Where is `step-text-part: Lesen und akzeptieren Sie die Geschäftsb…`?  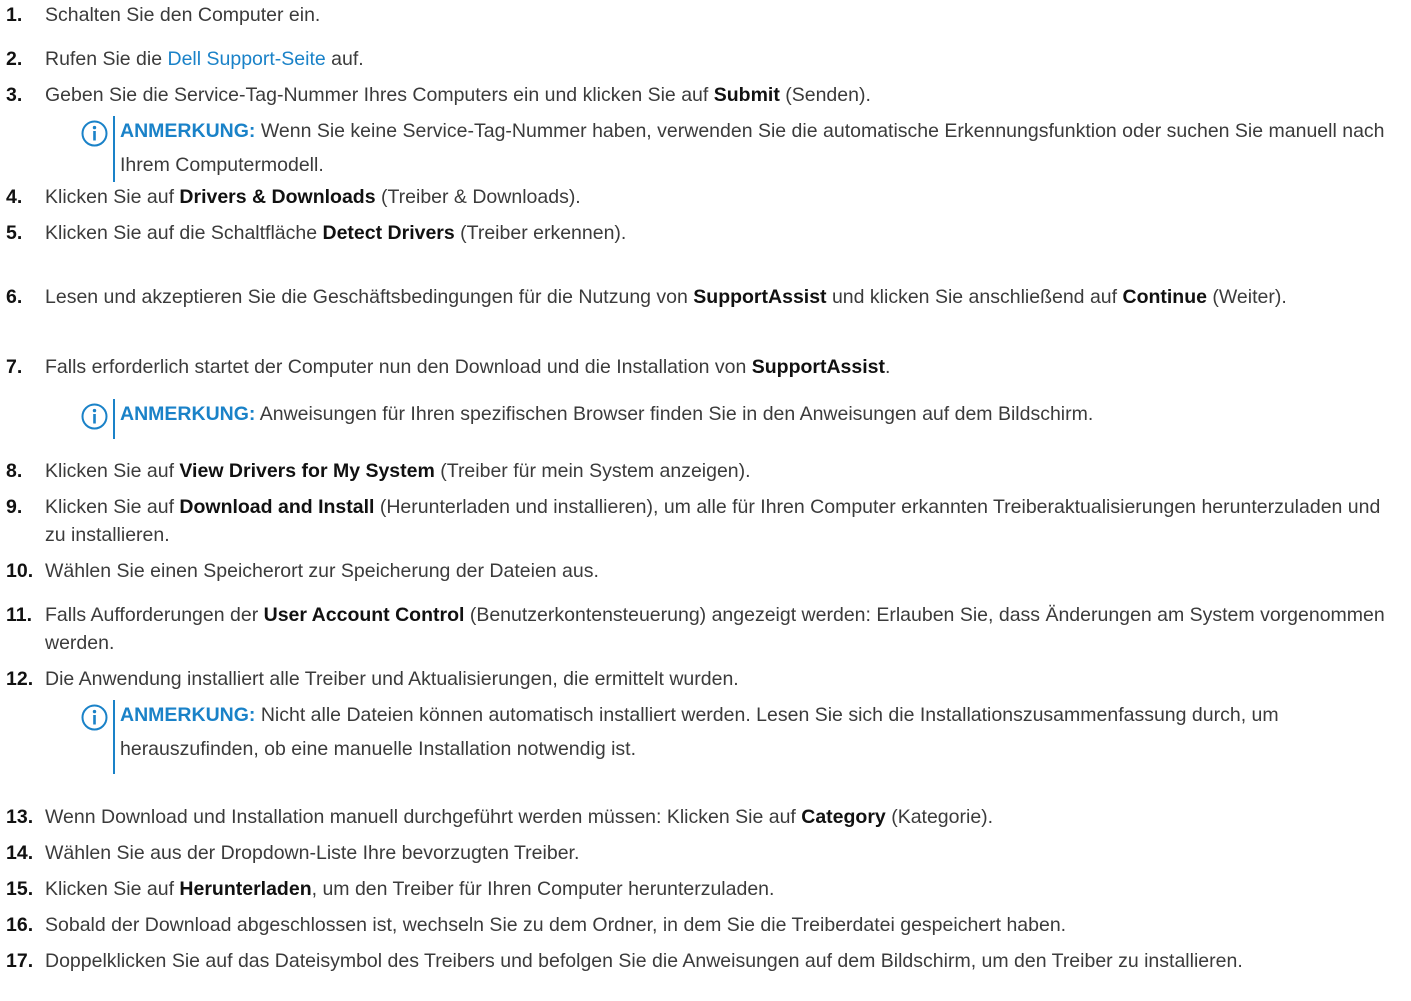 step-text-part: Lesen und akzeptieren Sie die Geschäftsb… is located at coordinates (369, 297).